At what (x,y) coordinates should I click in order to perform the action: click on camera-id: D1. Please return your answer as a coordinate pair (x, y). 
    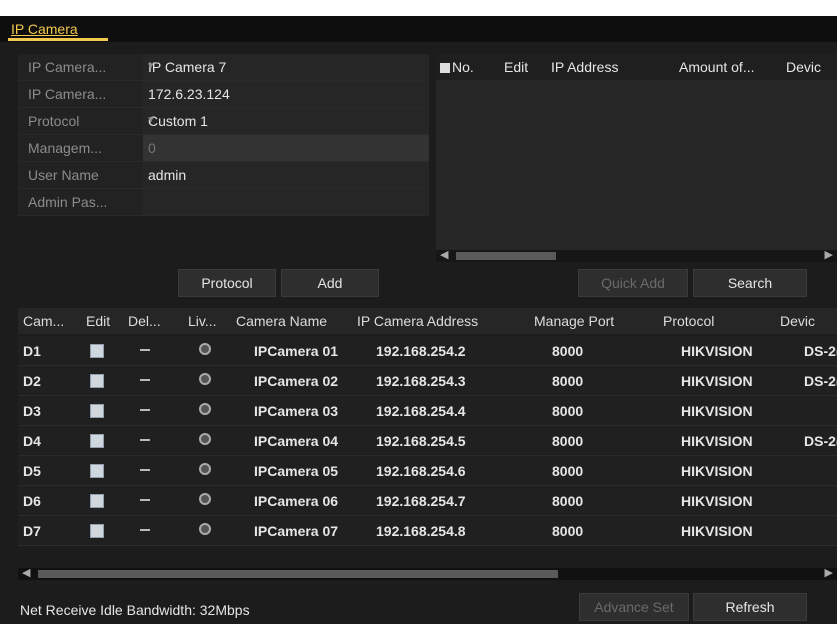
    Looking at the image, I should click on (32, 351).